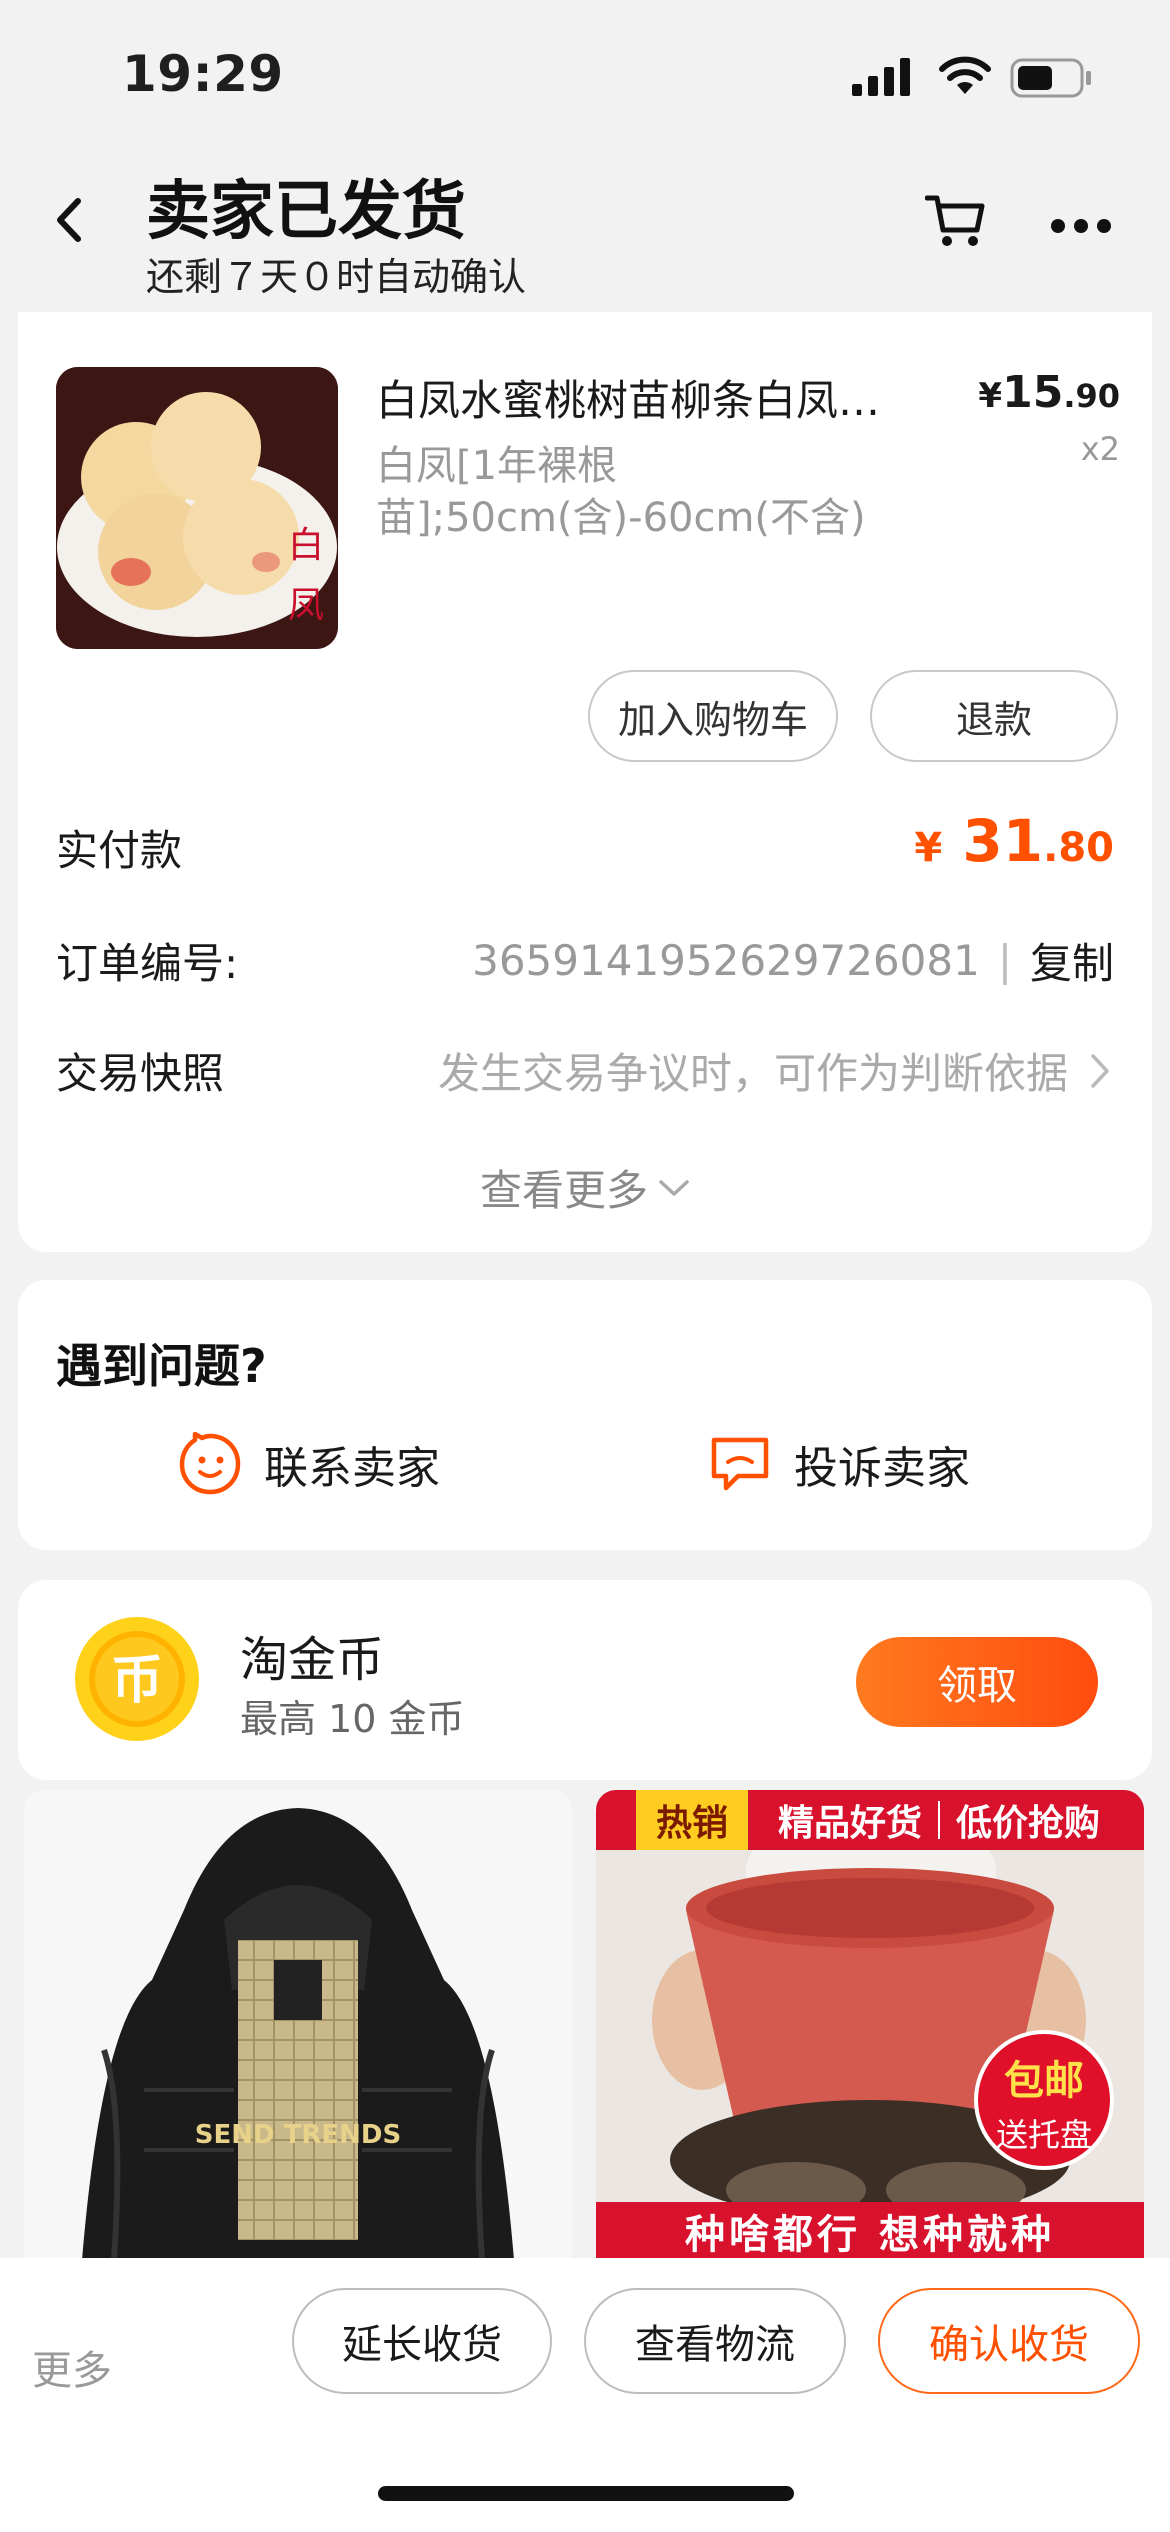  What do you see at coordinates (1091, 396) in the screenshot?
I see `product-price-dec: .90` at bounding box center [1091, 396].